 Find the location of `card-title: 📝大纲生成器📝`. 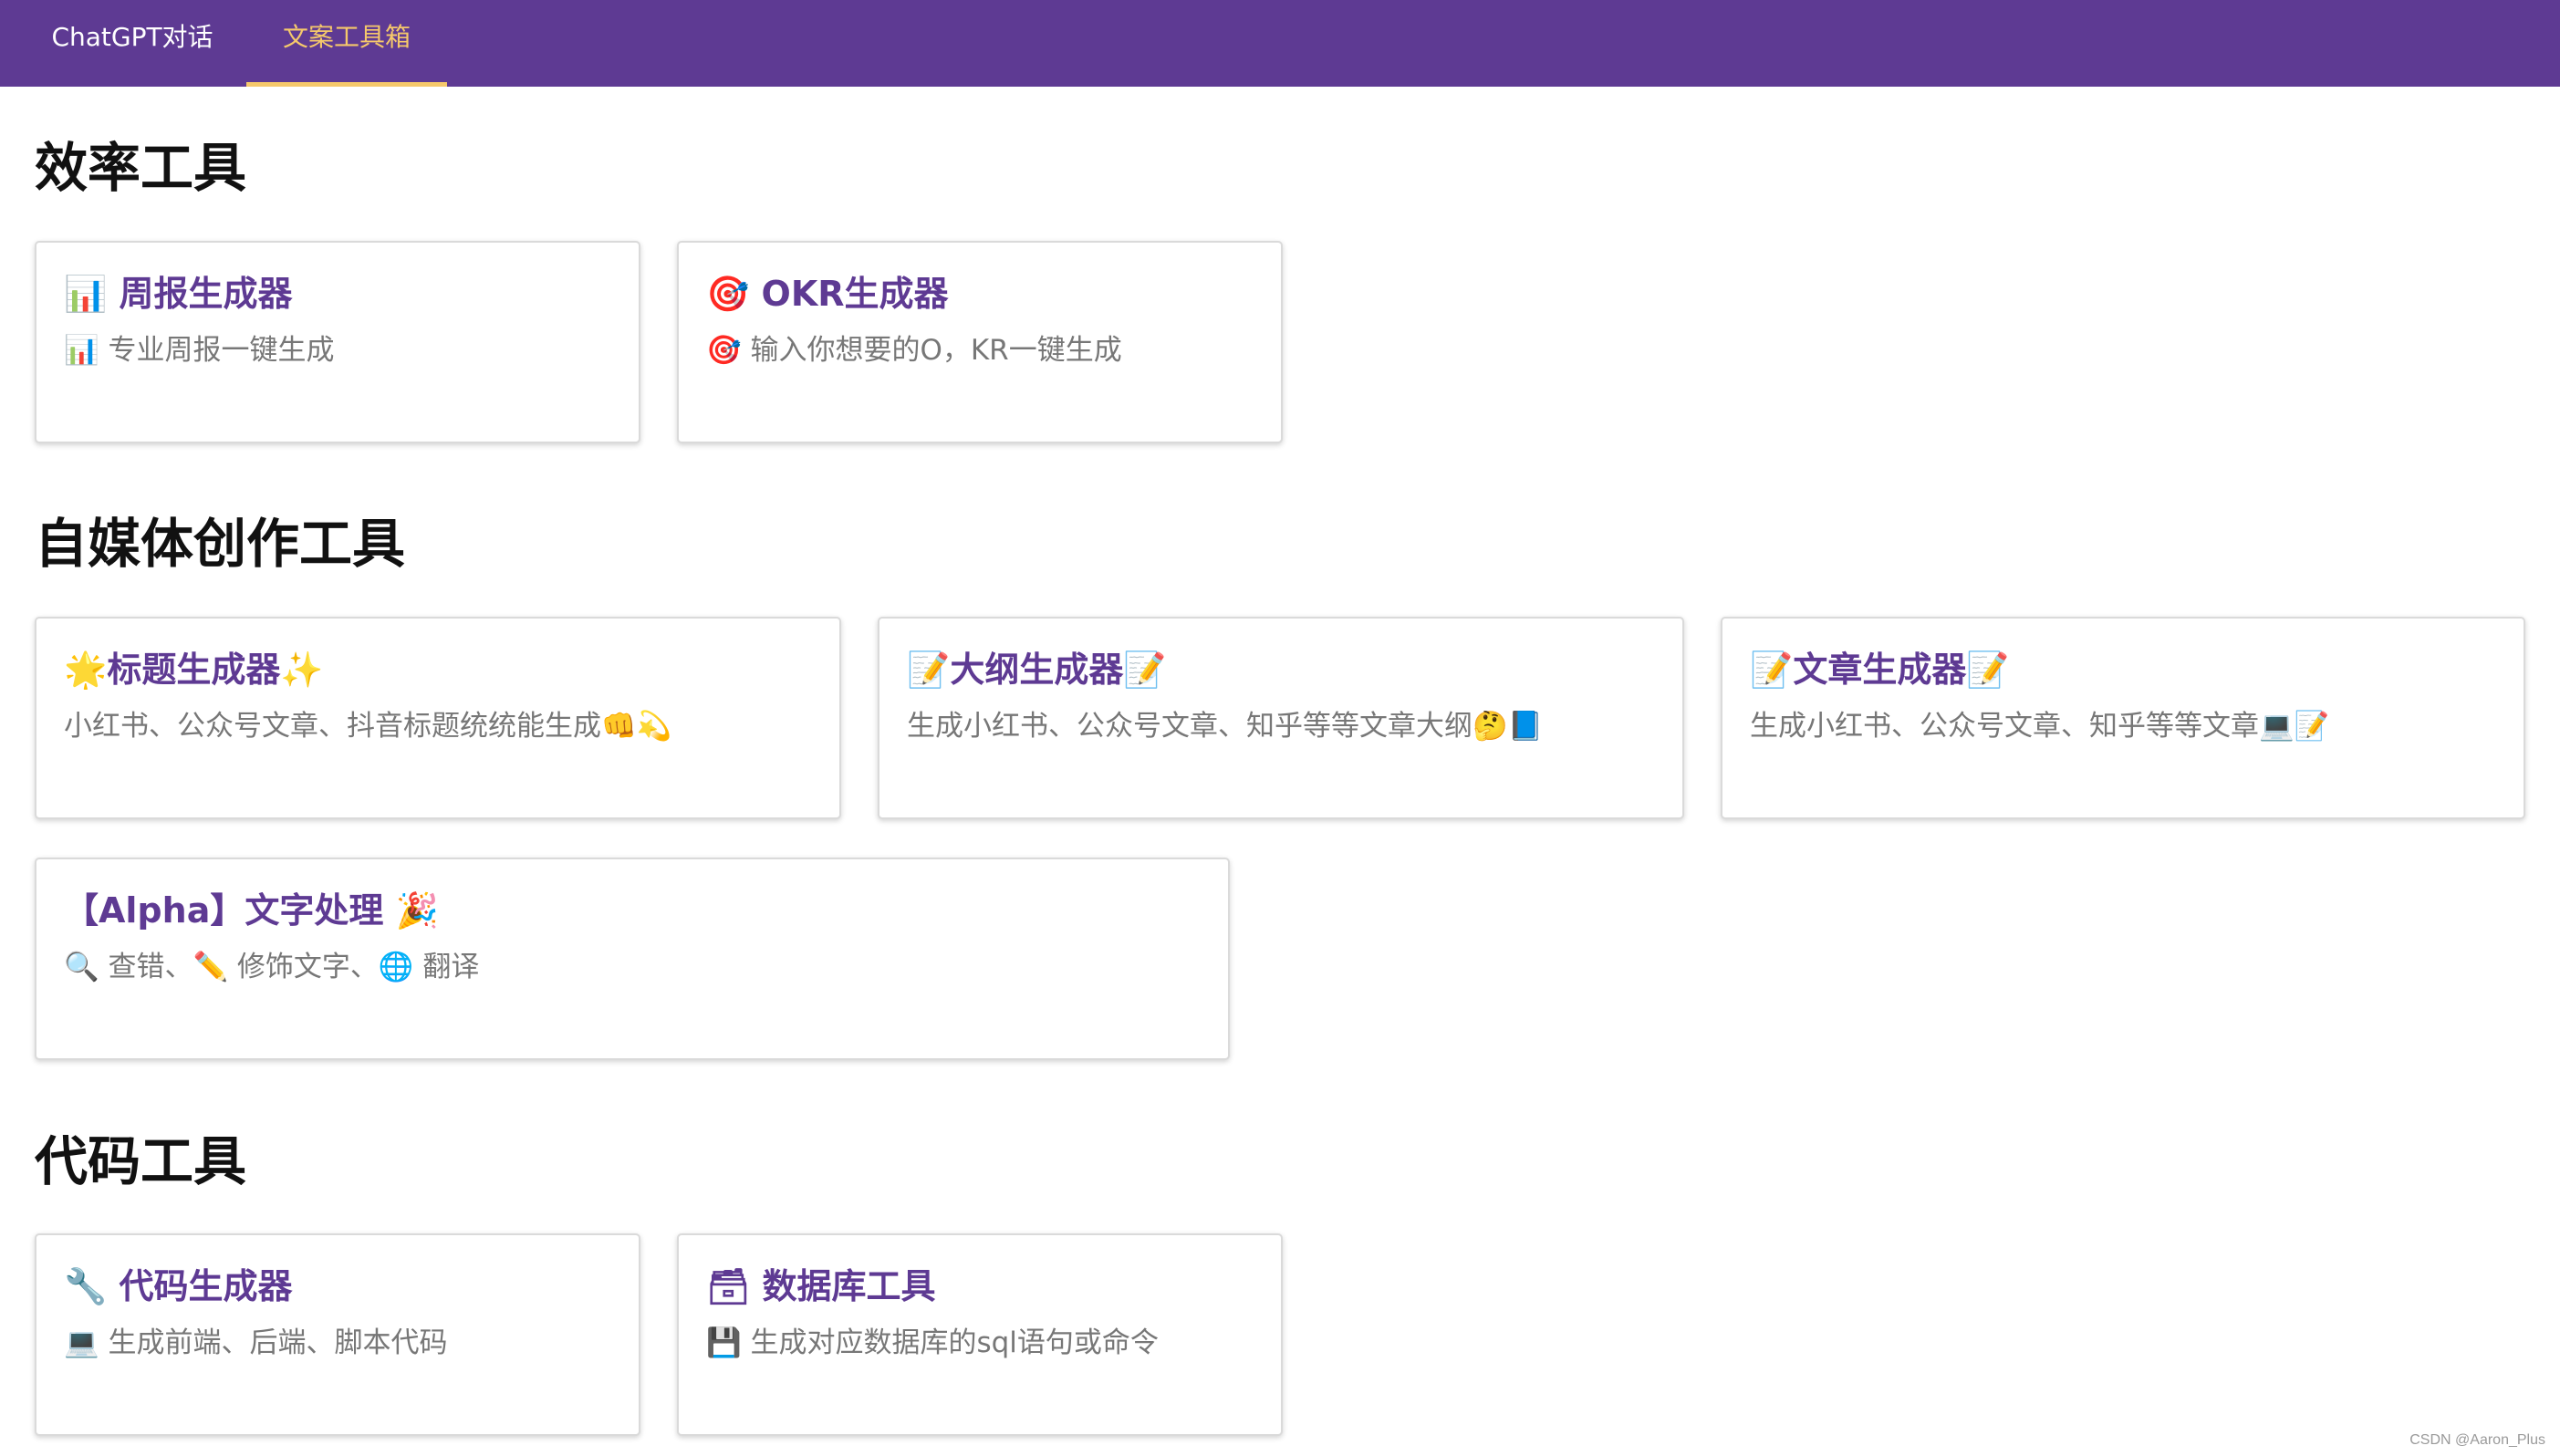

card-title: 📝大纲生成器📝 is located at coordinates (1037, 670).